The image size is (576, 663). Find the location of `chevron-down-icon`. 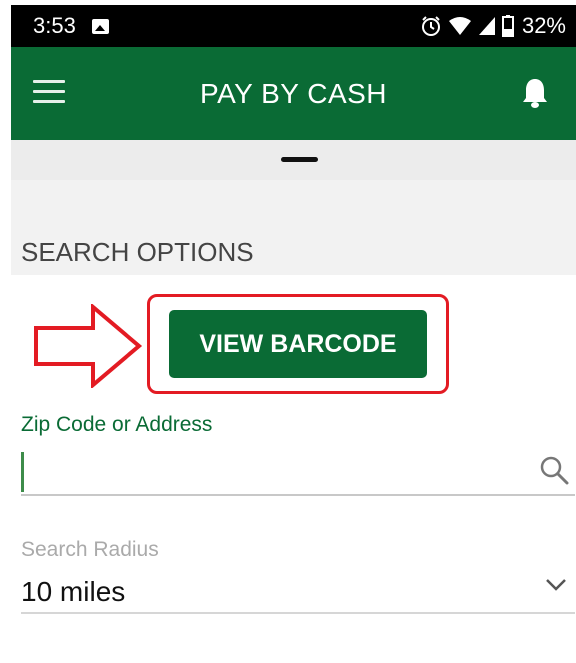

chevron-down-icon is located at coordinates (556, 585).